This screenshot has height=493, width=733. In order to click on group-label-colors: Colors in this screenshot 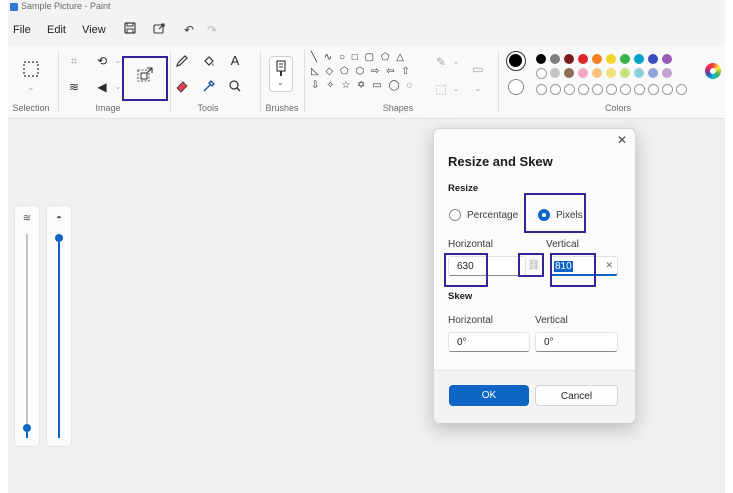, I will do `click(617, 108)`.